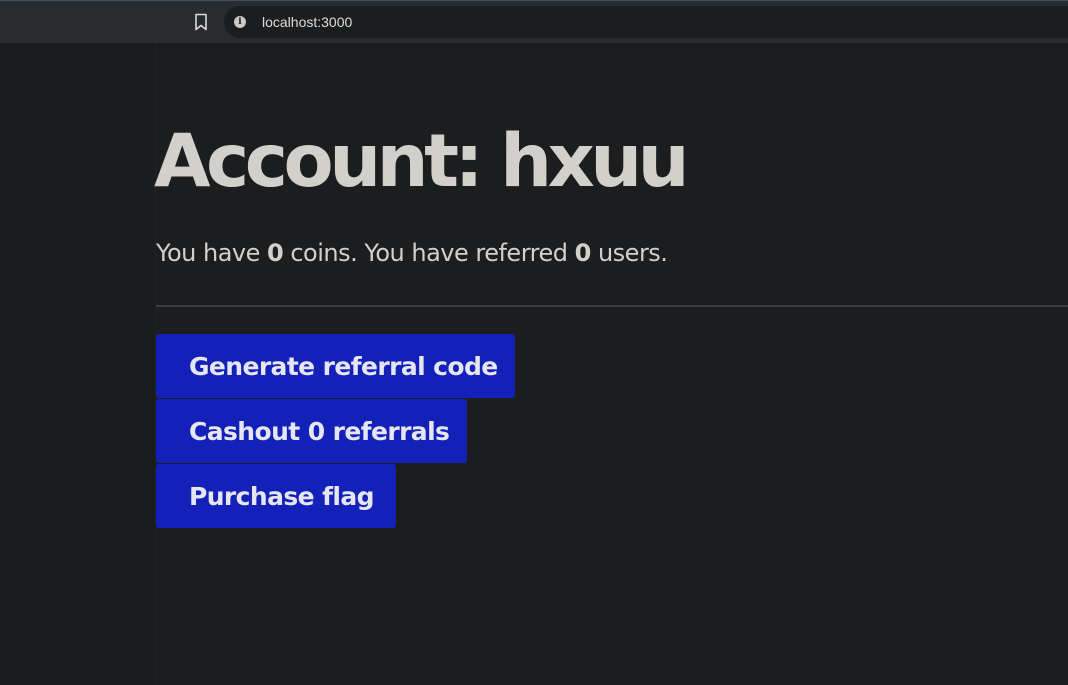 This screenshot has height=685, width=1068. Describe the element at coordinates (629, 253) in the screenshot. I see `stats-suffix: users.` at that location.